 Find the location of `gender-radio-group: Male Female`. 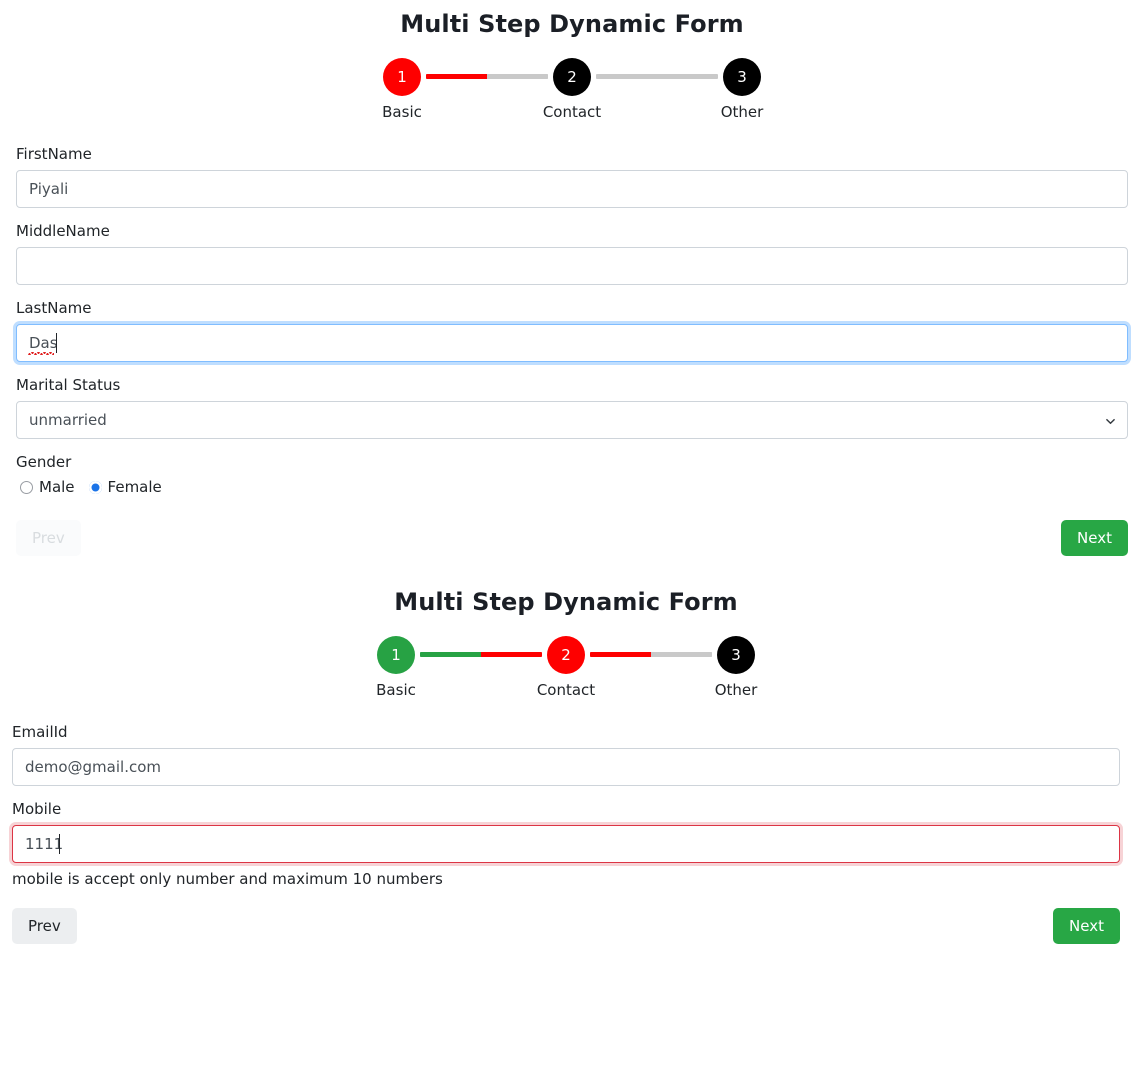

gender-radio-group: Male Female is located at coordinates (572, 487).